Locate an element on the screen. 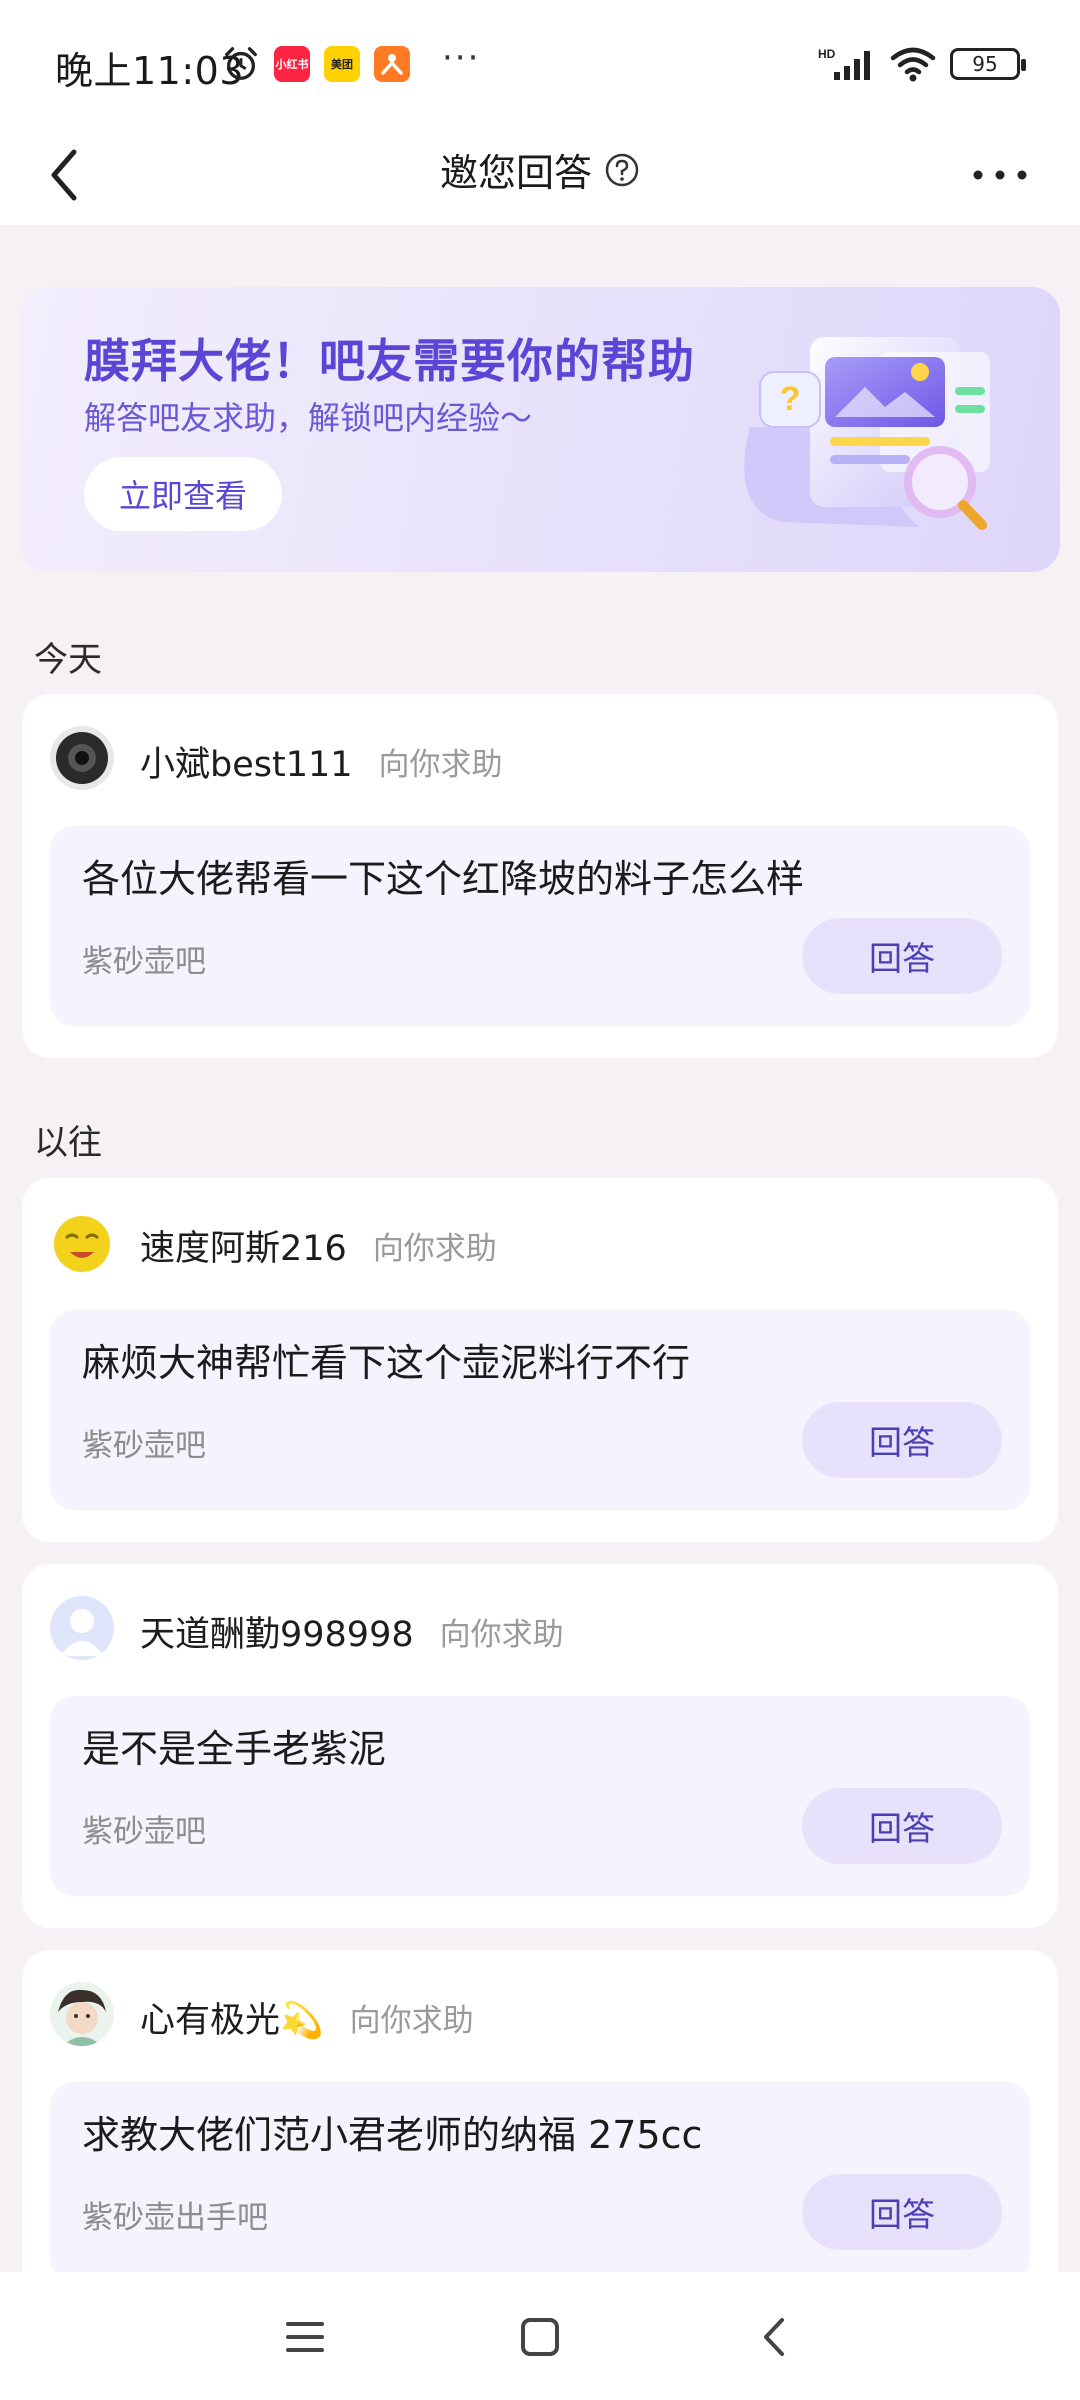 The width and height of the screenshot is (1080, 2400). user-row: 小斌best111 向你求助 is located at coordinates (321, 761).